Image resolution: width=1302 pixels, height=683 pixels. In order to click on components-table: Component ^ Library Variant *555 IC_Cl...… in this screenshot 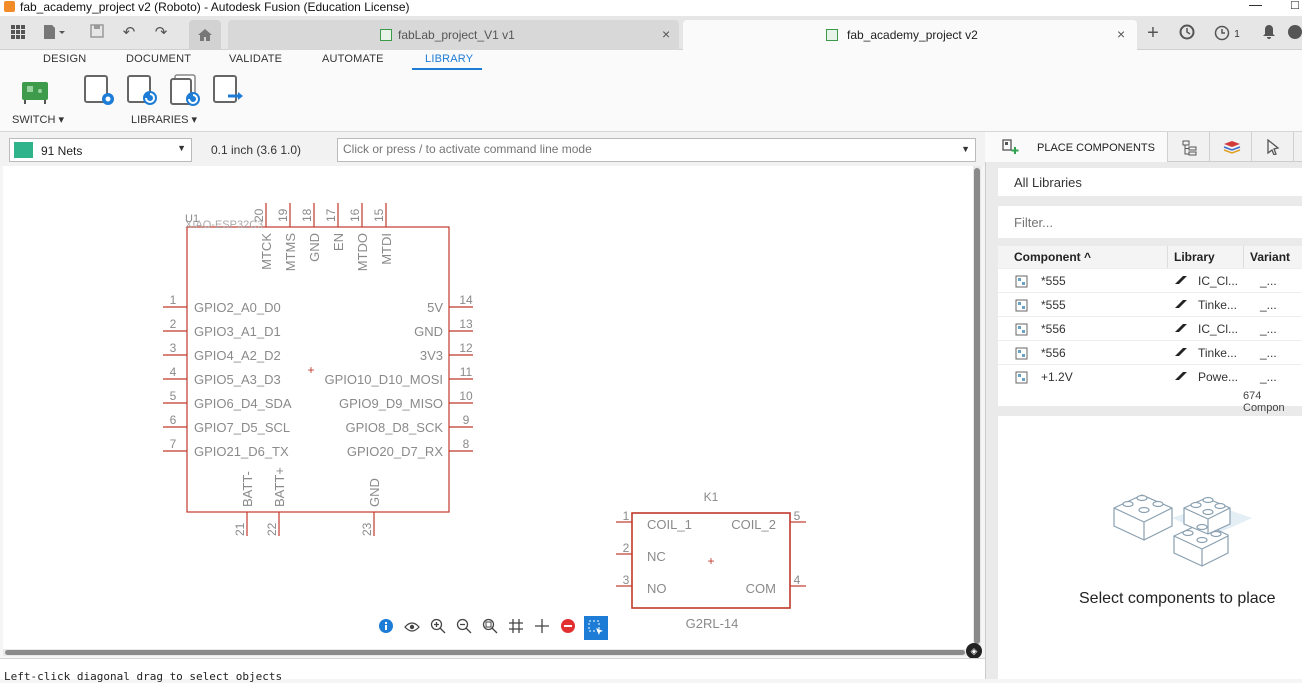, I will do `click(1150, 326)`.